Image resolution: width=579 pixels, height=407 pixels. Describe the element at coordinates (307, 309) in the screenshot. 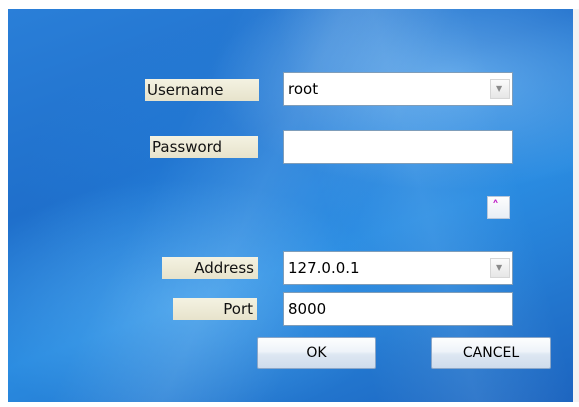

I see `port-value: 8000` at that location.